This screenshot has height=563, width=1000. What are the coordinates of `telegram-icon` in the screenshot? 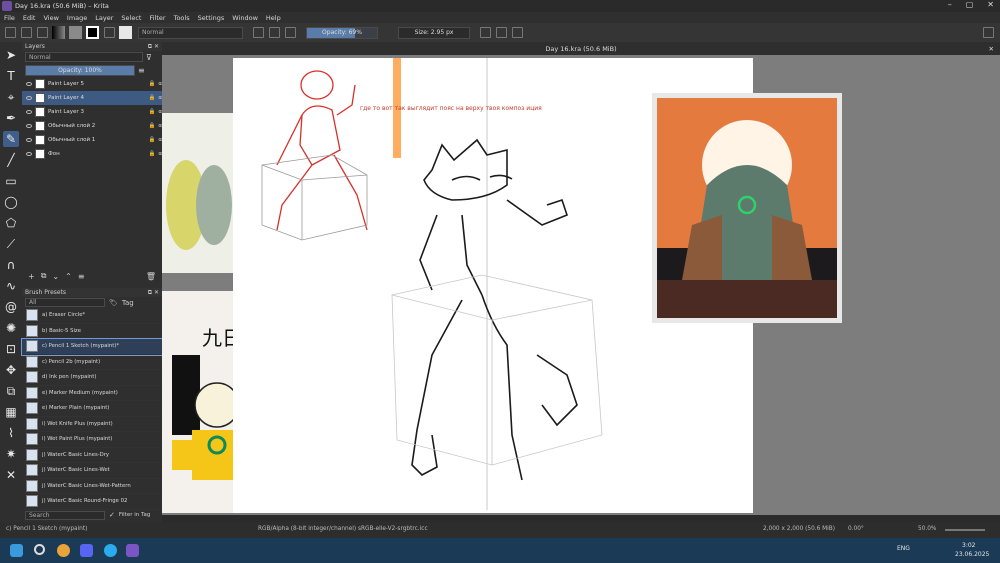 It's located at (110, 550).